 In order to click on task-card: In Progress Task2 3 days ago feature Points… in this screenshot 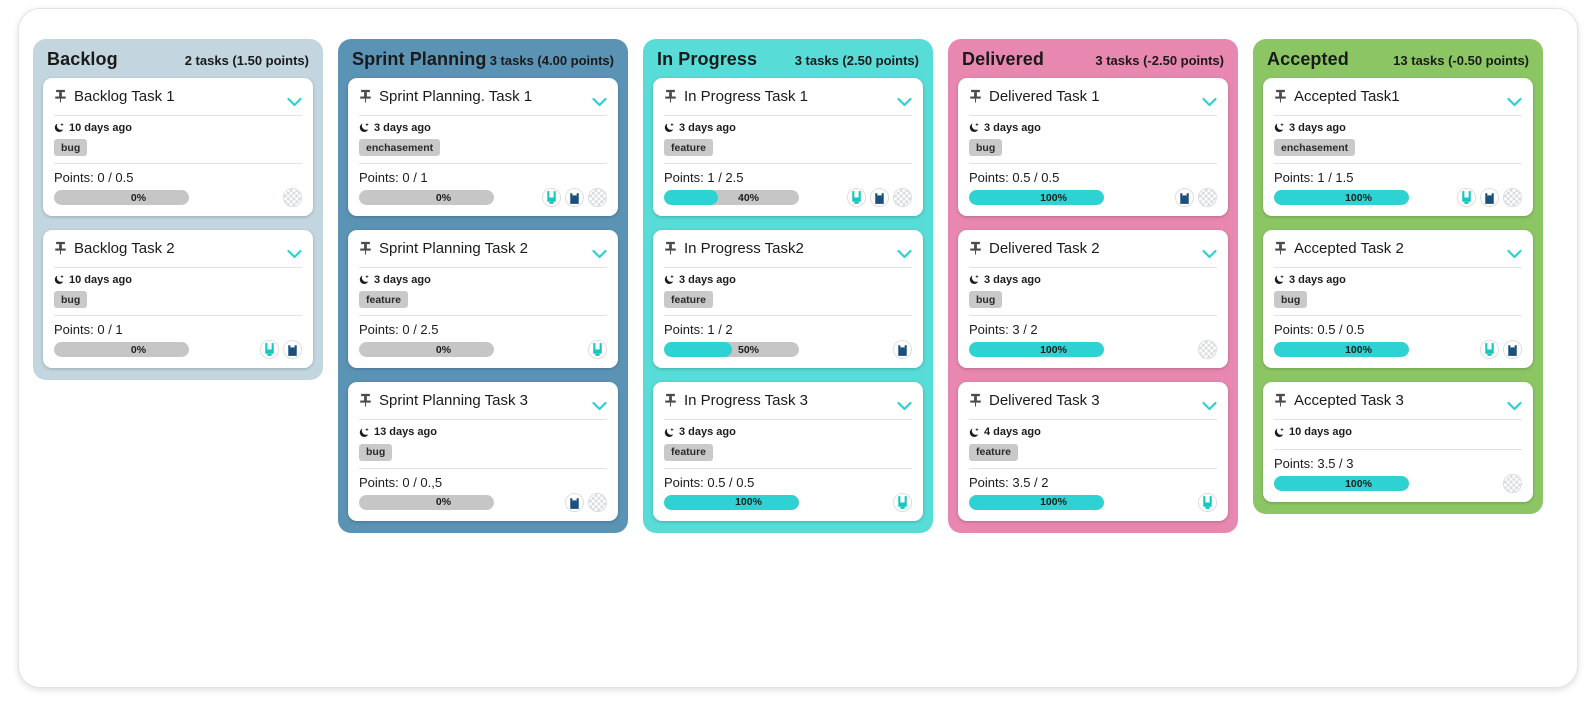, I will do `click(788, 299)`.